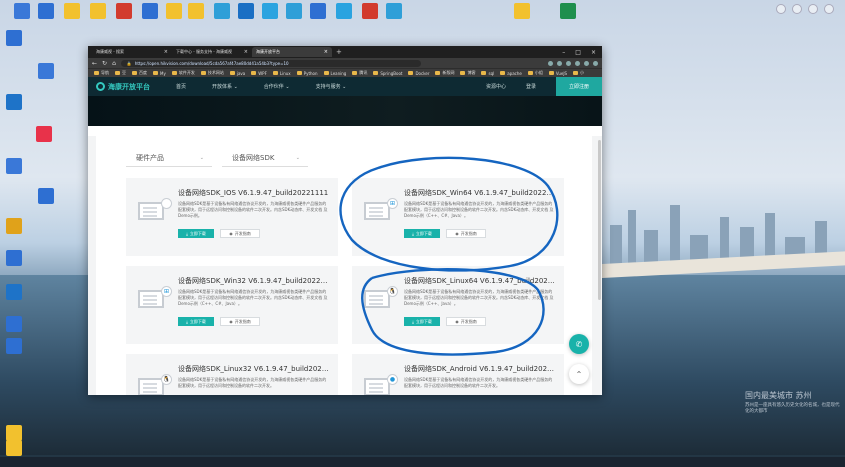 The width and height of the screenshot is (845, 467). What do you see at coordinates (578, 52) in the screenshot?
I see `maximize-icon: □` at bounding box center [578, 52].